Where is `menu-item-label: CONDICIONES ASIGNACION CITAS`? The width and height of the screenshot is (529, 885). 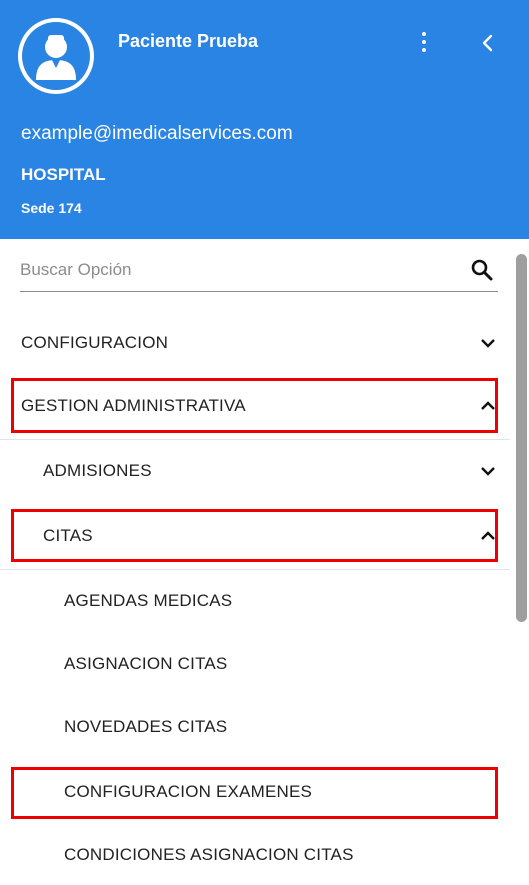 menu-item-label: CONDICIONES ASIGNACION CITAS is located at coordinates (209, 854).